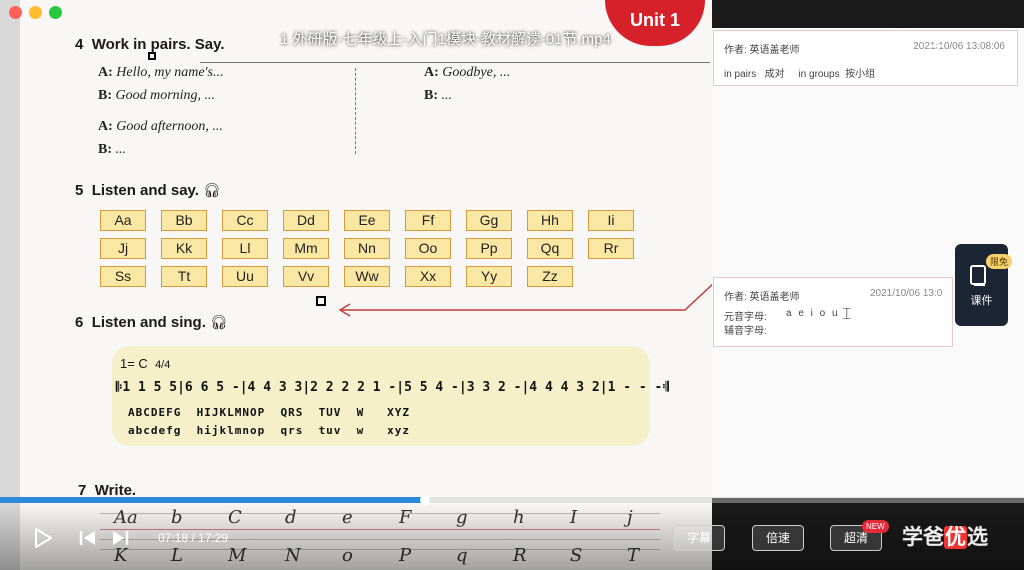  Describe the element at coordinates (550, 220) in the screenshot. I see `letter-box: Hh` at that location.